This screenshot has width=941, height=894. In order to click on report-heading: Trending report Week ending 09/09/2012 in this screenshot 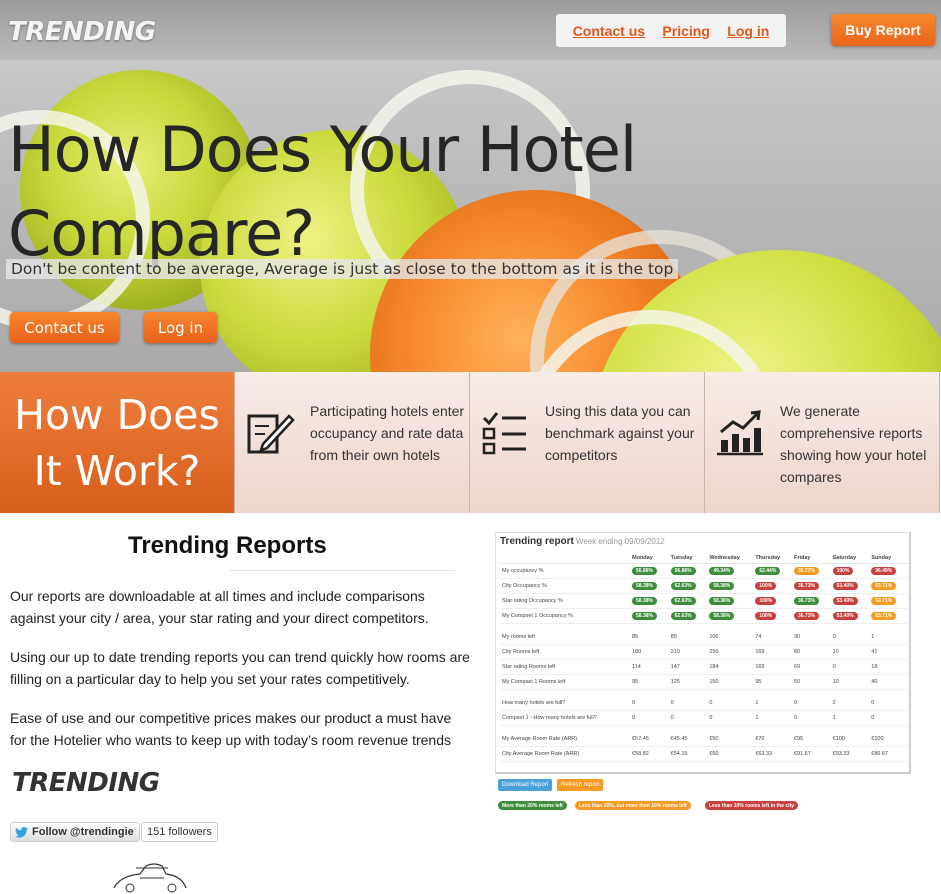, I will do `click(582, 541)`.